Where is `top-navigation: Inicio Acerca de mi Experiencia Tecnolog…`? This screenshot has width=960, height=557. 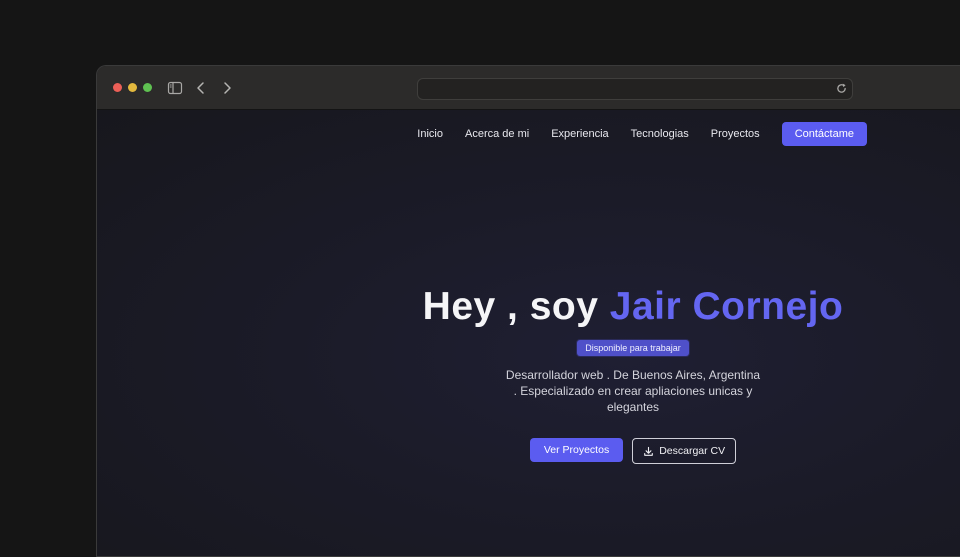 top-navigation: Inicio Acerca de mi Experiencia Tecnolog… is located at coordinates (631, 134).